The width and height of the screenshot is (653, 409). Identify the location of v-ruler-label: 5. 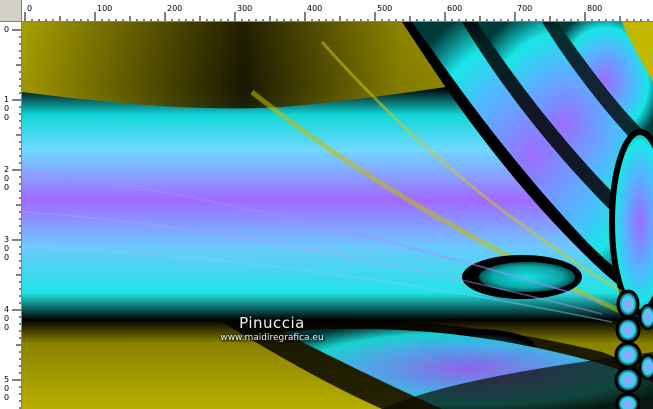
(6, 379).